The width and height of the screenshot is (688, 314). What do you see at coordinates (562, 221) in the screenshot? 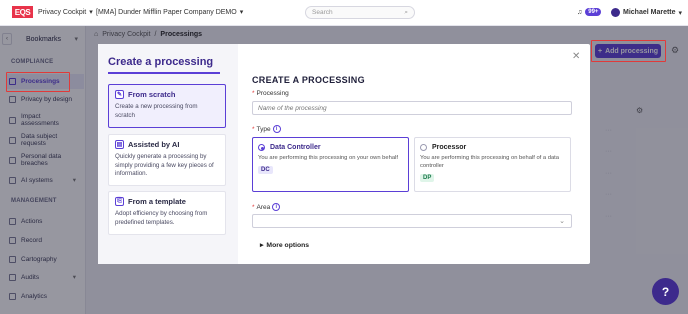
I see `chevron-down-icon: ⌄` at bounding box center [562, 221].